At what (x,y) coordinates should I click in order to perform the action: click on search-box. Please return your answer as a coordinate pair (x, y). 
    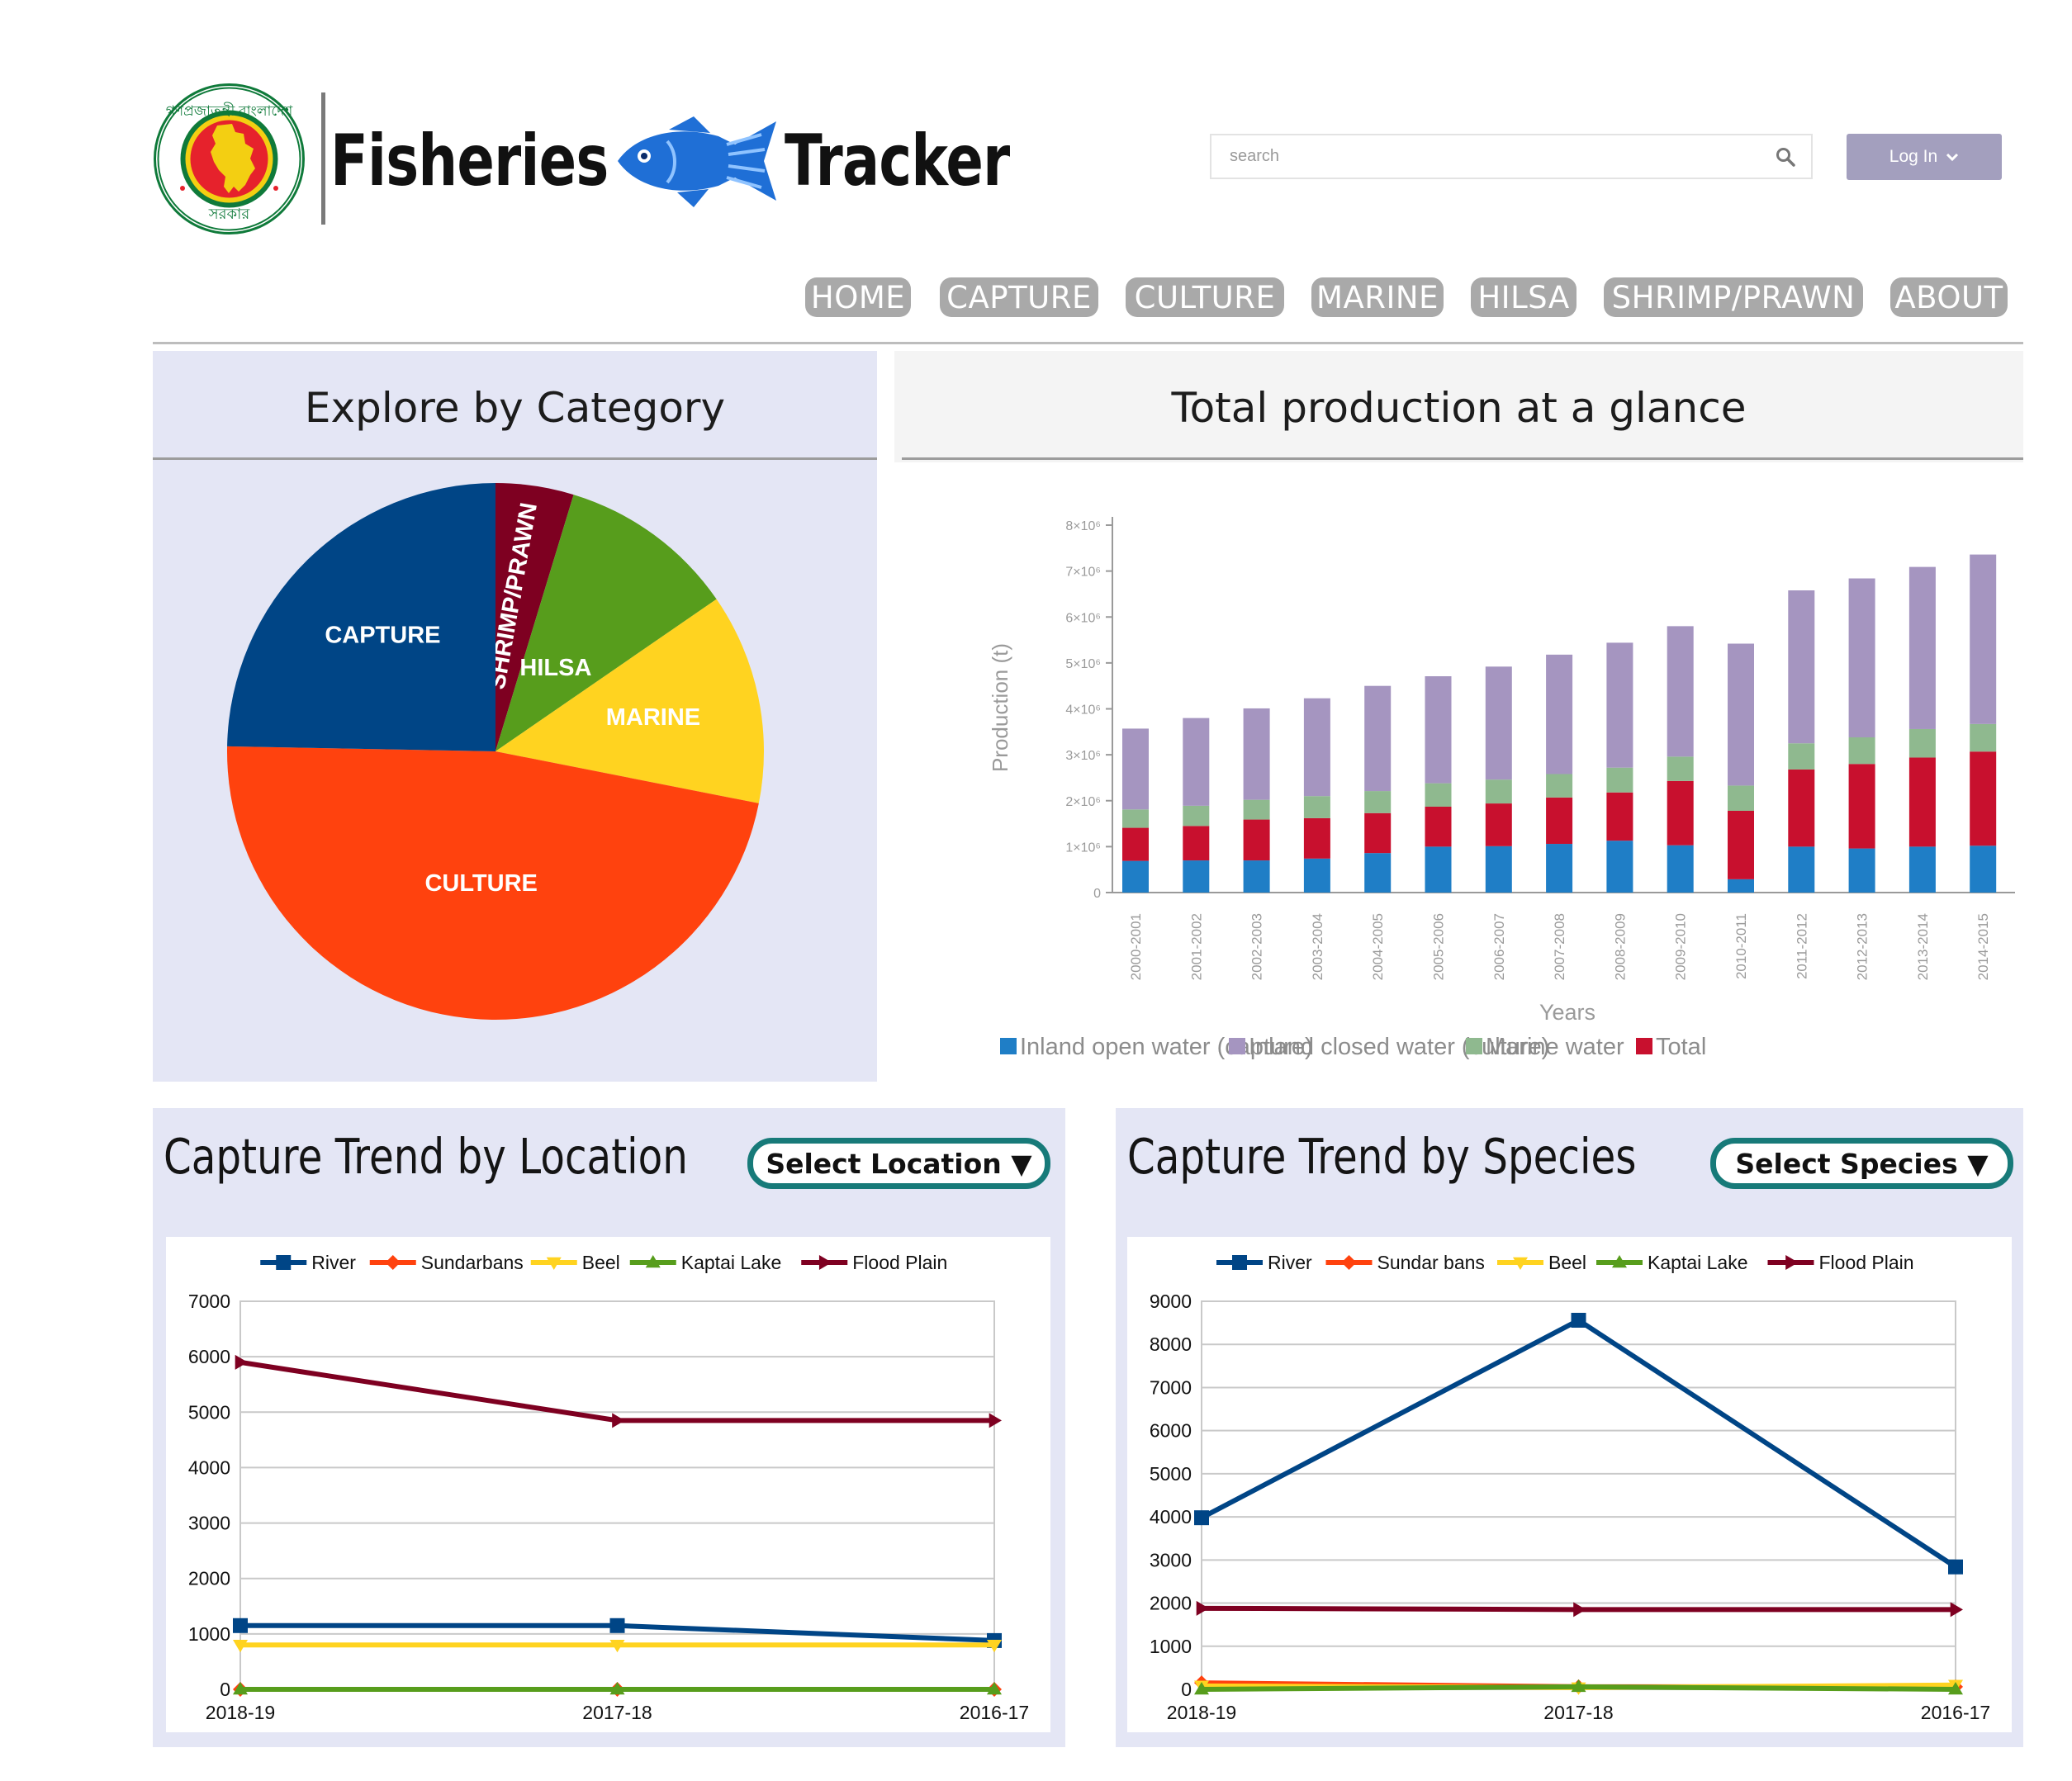
    Looking at the image, I should click on (1511, 156).